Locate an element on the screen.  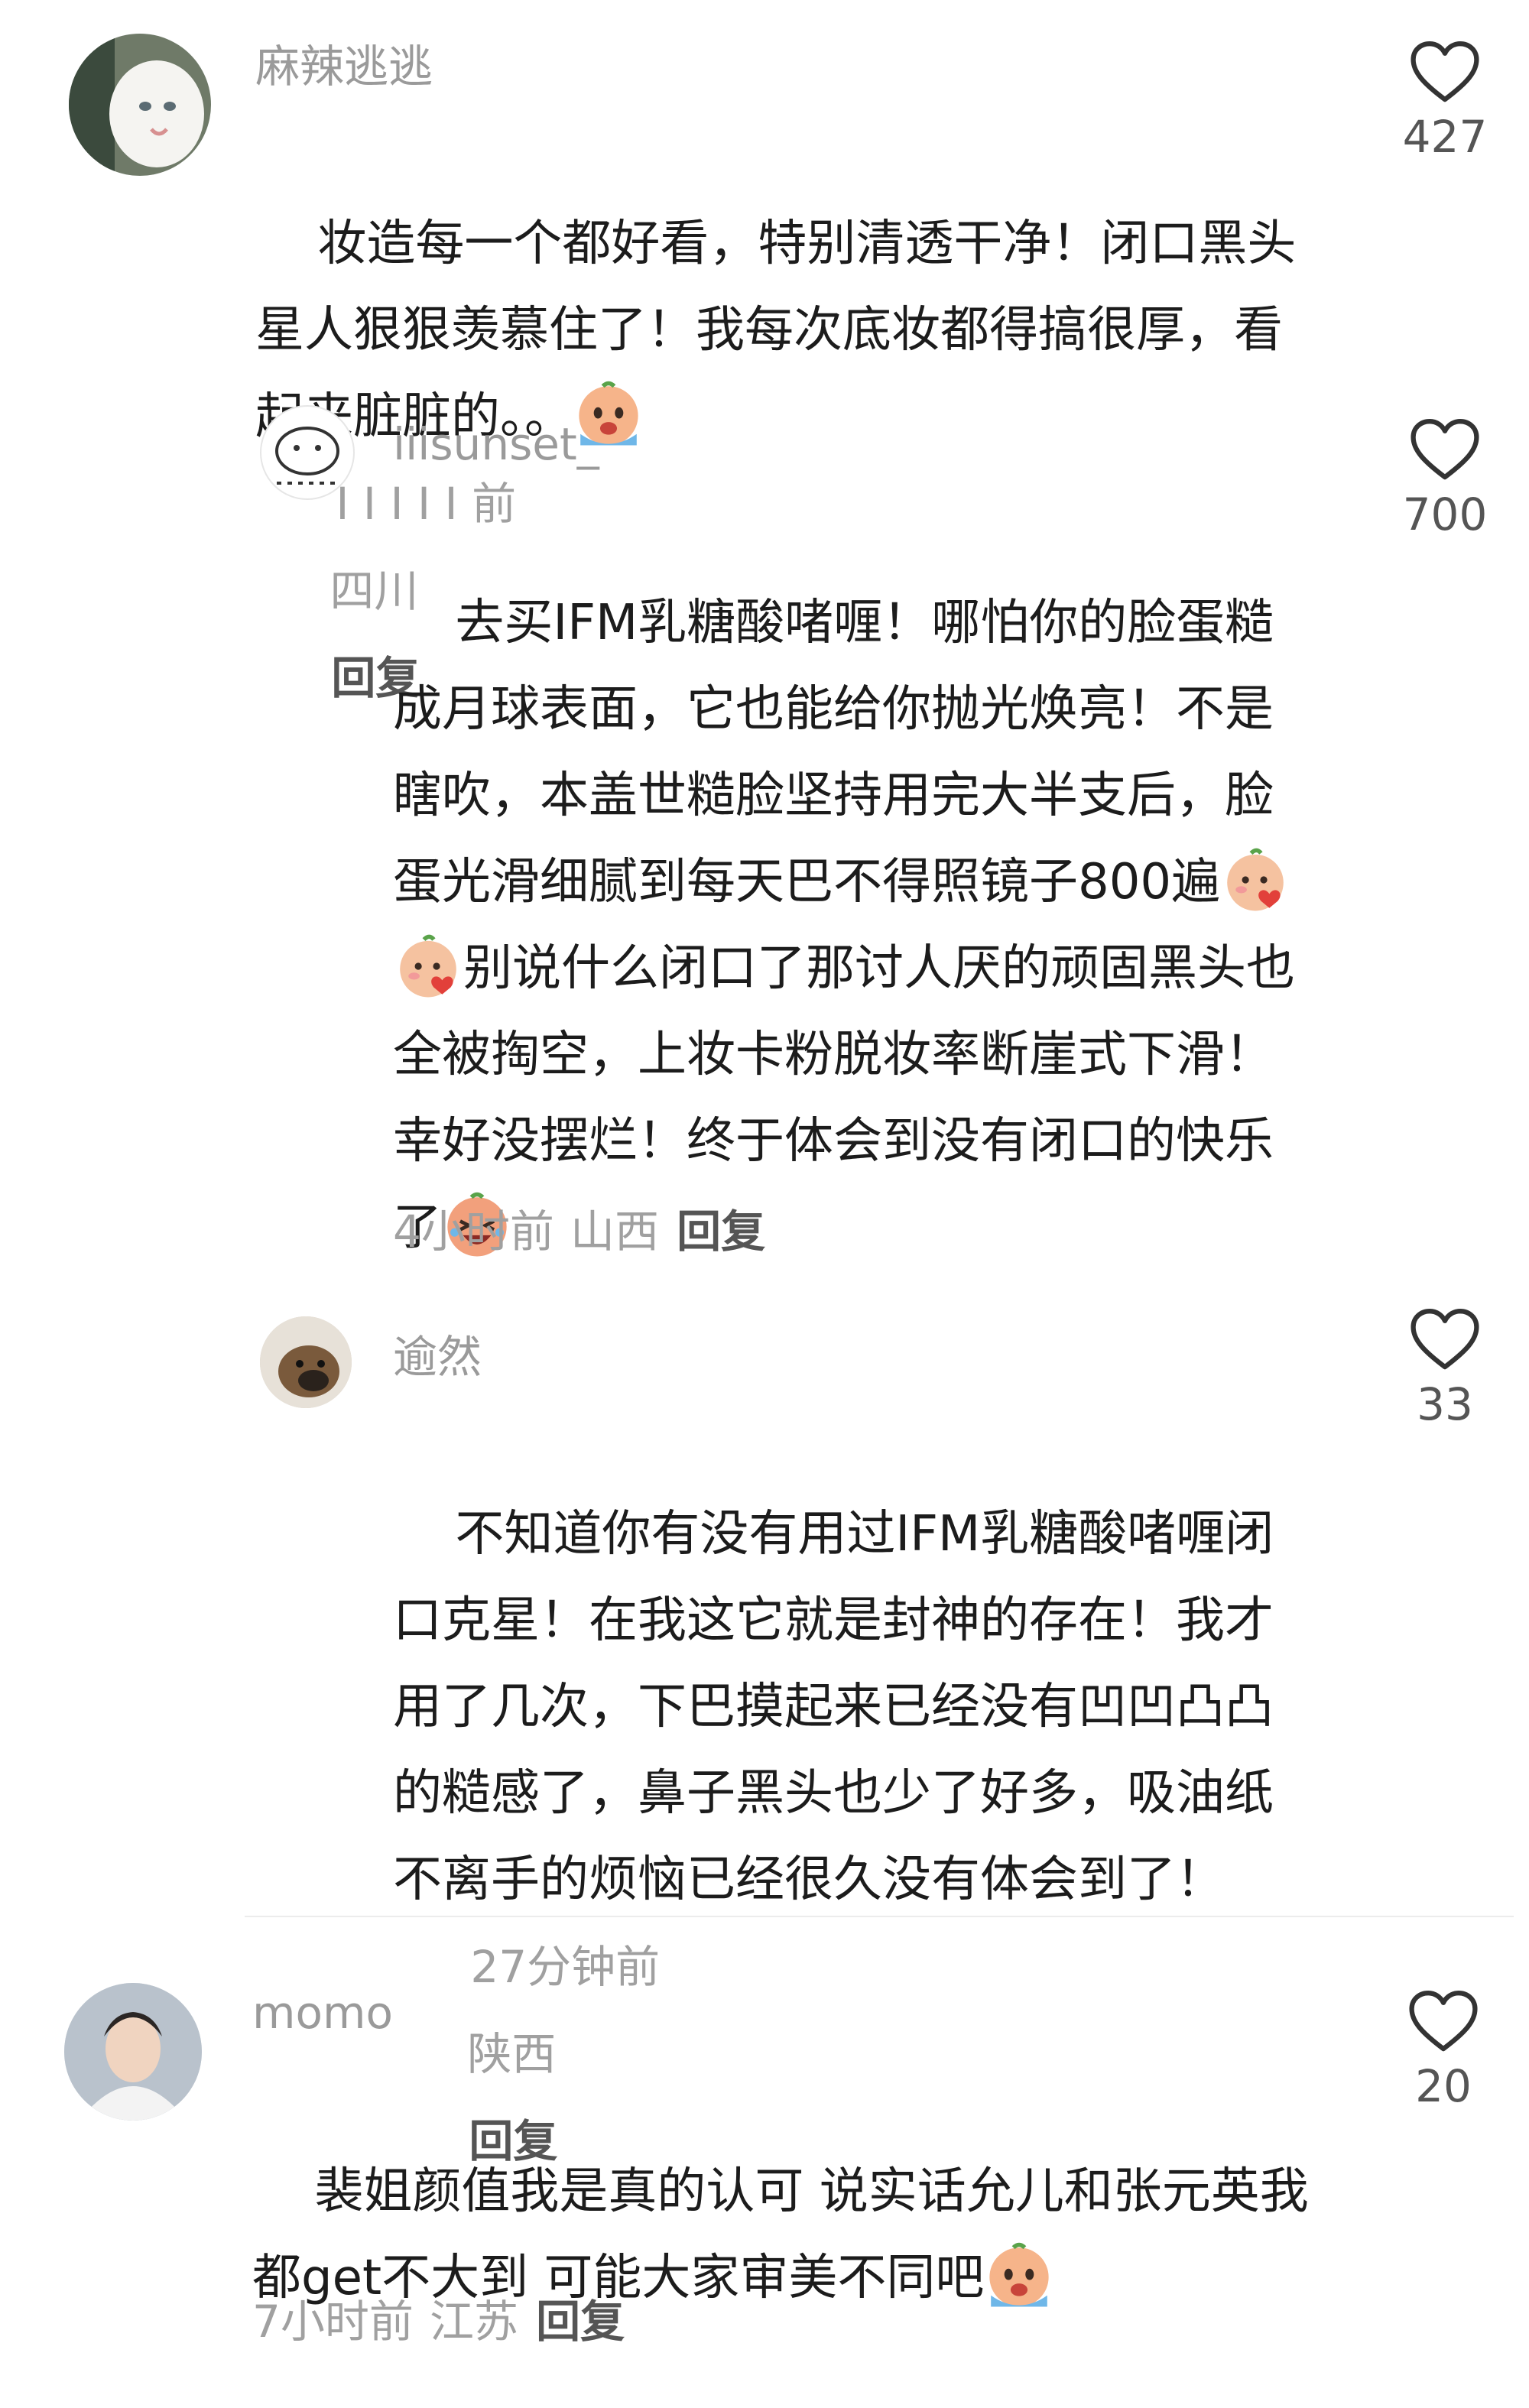
username: iiisunset_ is located at coordinates (496, 444).